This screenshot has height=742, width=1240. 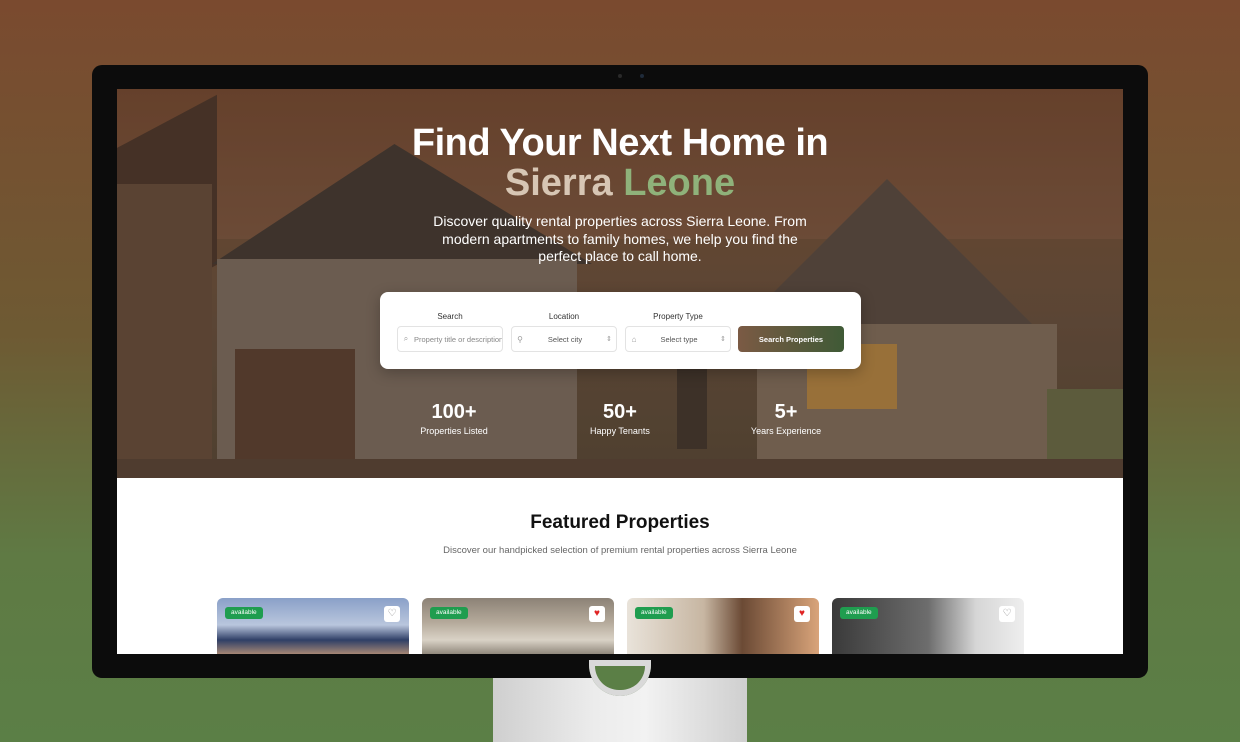 What do you see at coordinates (458, 339) in the screenshot?
I see `search-placeholder: Property title or description` at bounding box center [458, 339].